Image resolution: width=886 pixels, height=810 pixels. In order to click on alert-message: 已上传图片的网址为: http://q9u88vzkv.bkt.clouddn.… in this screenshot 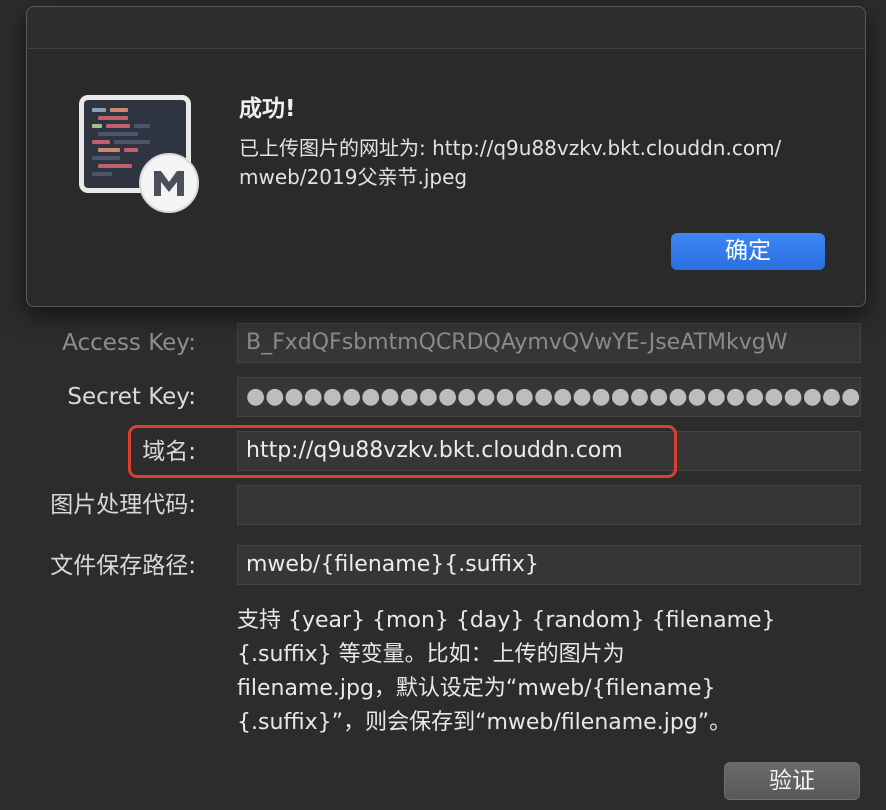, I will do `click(539, 163)`.